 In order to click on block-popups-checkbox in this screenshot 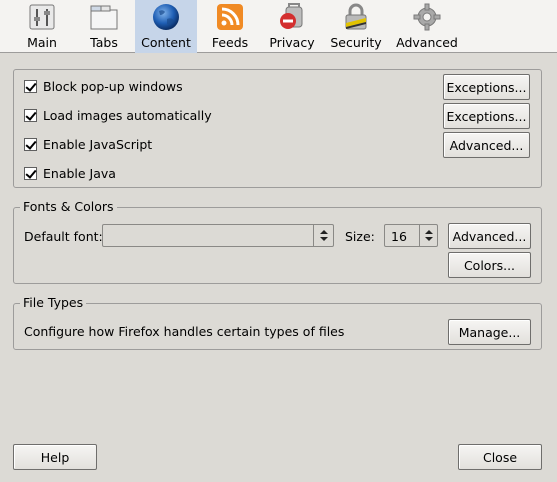, I will do `click(30, 86)`.